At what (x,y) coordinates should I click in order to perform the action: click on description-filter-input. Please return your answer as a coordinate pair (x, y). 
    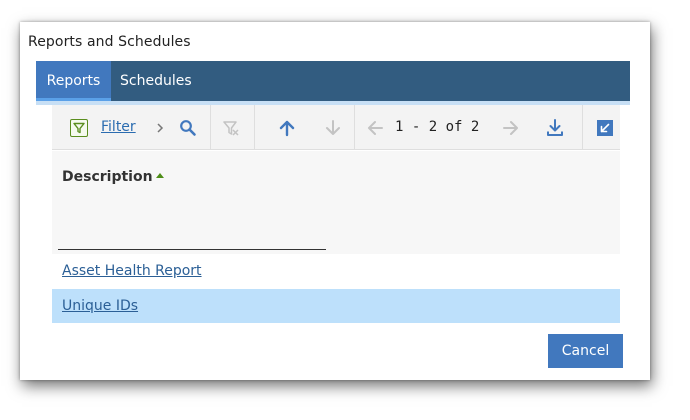
    Looking at the image, I should click on (192, 249).